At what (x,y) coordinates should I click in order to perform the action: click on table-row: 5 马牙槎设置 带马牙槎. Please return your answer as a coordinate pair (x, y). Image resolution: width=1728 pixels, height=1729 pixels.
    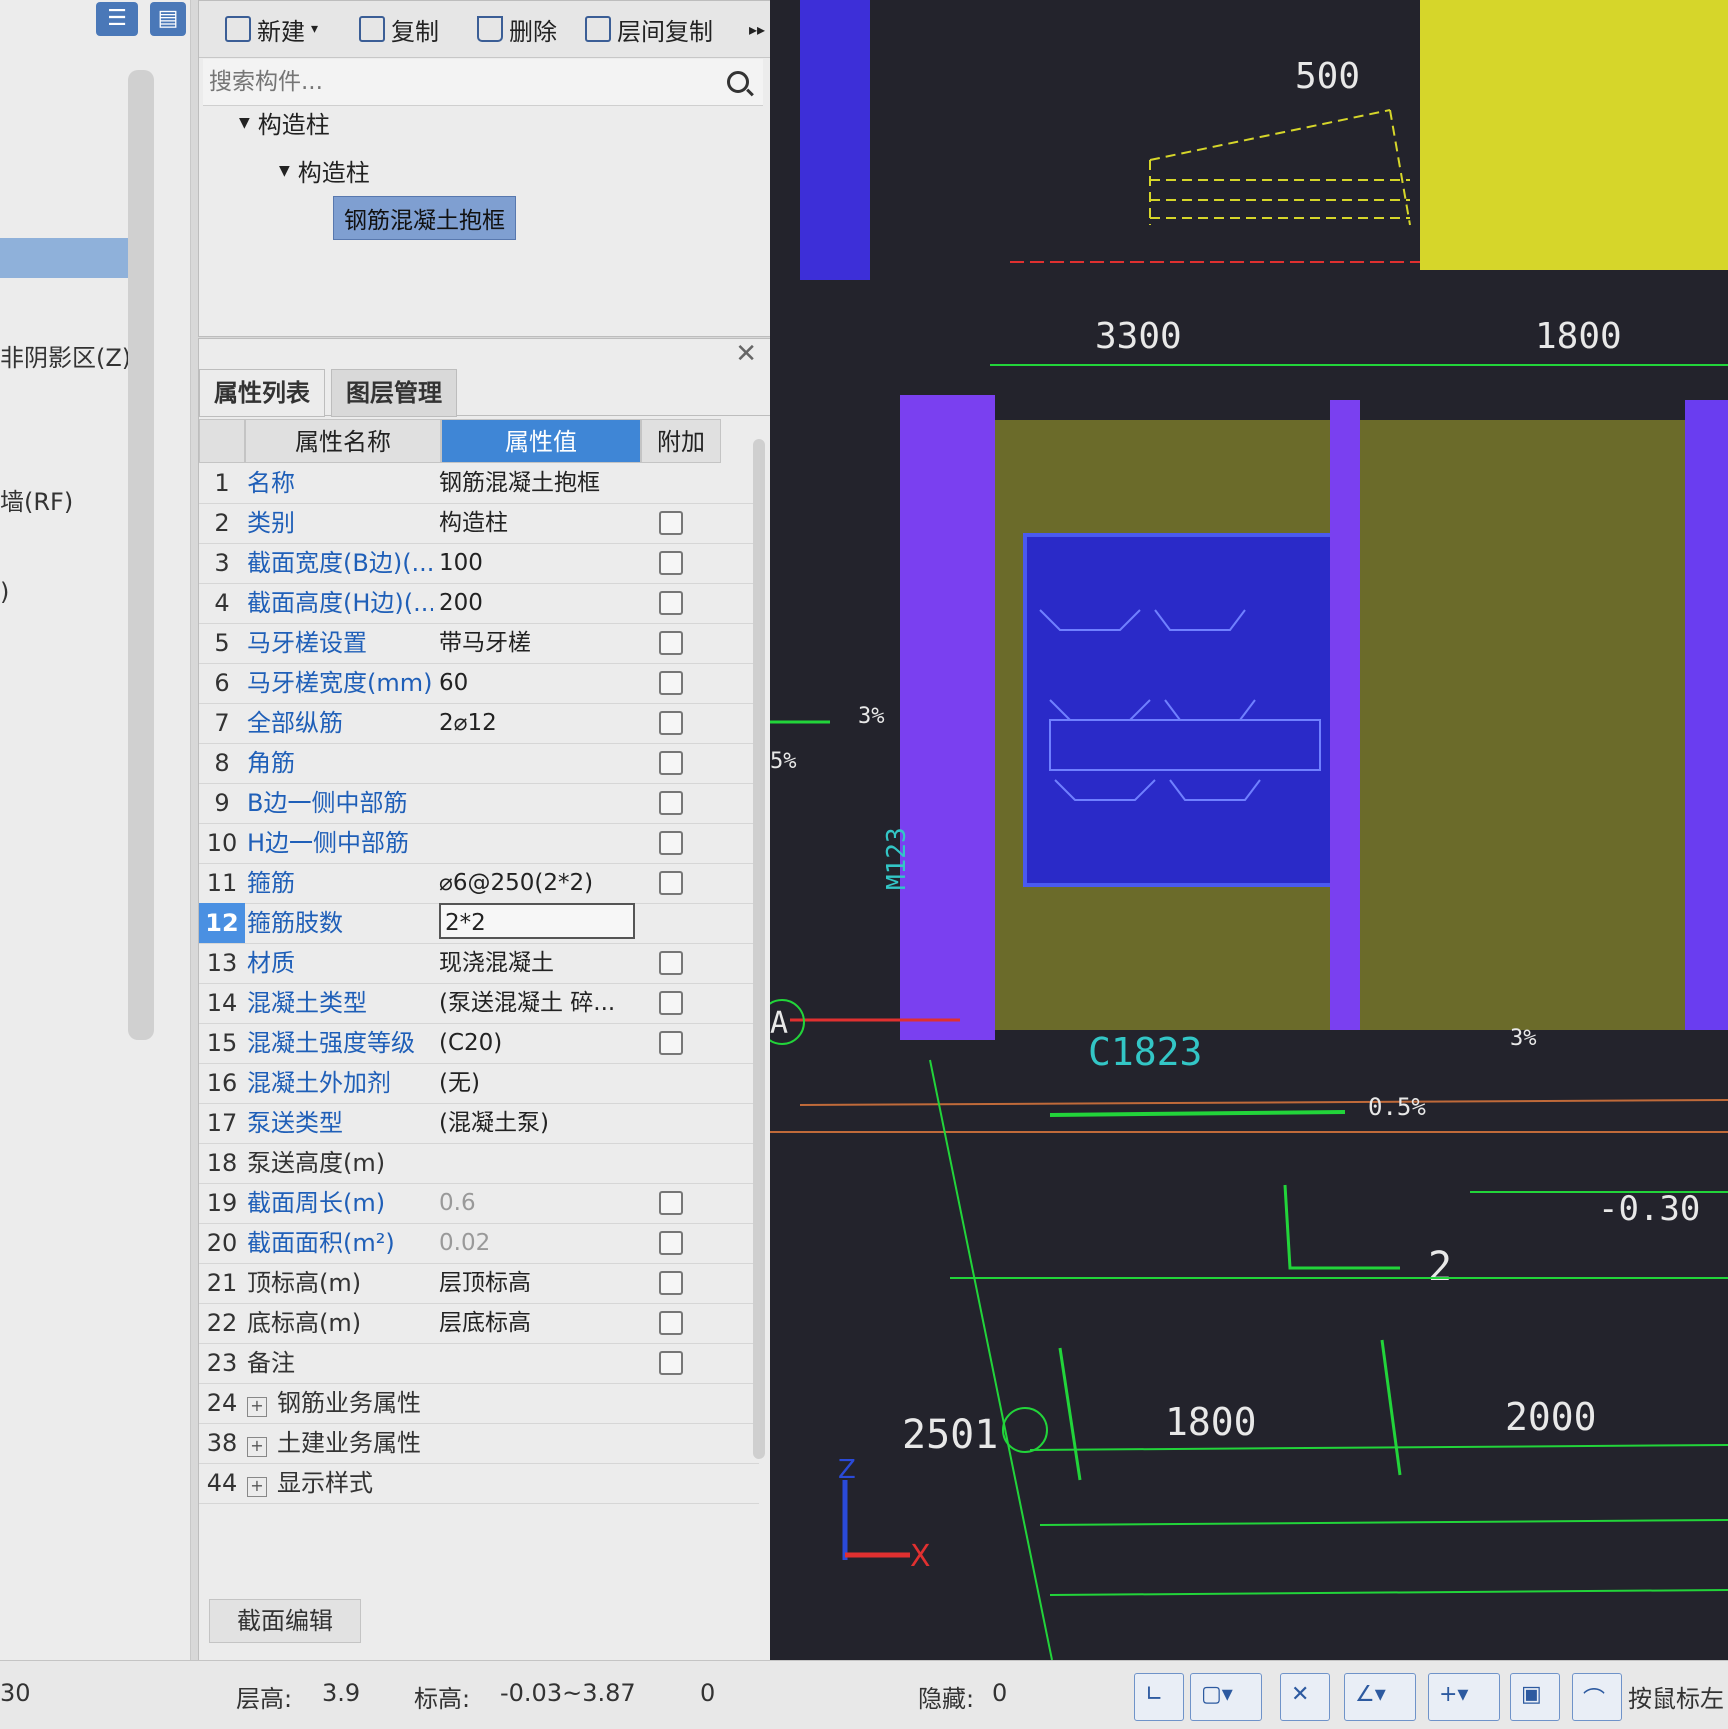
    Looking at the image, I should click on (479, 643).